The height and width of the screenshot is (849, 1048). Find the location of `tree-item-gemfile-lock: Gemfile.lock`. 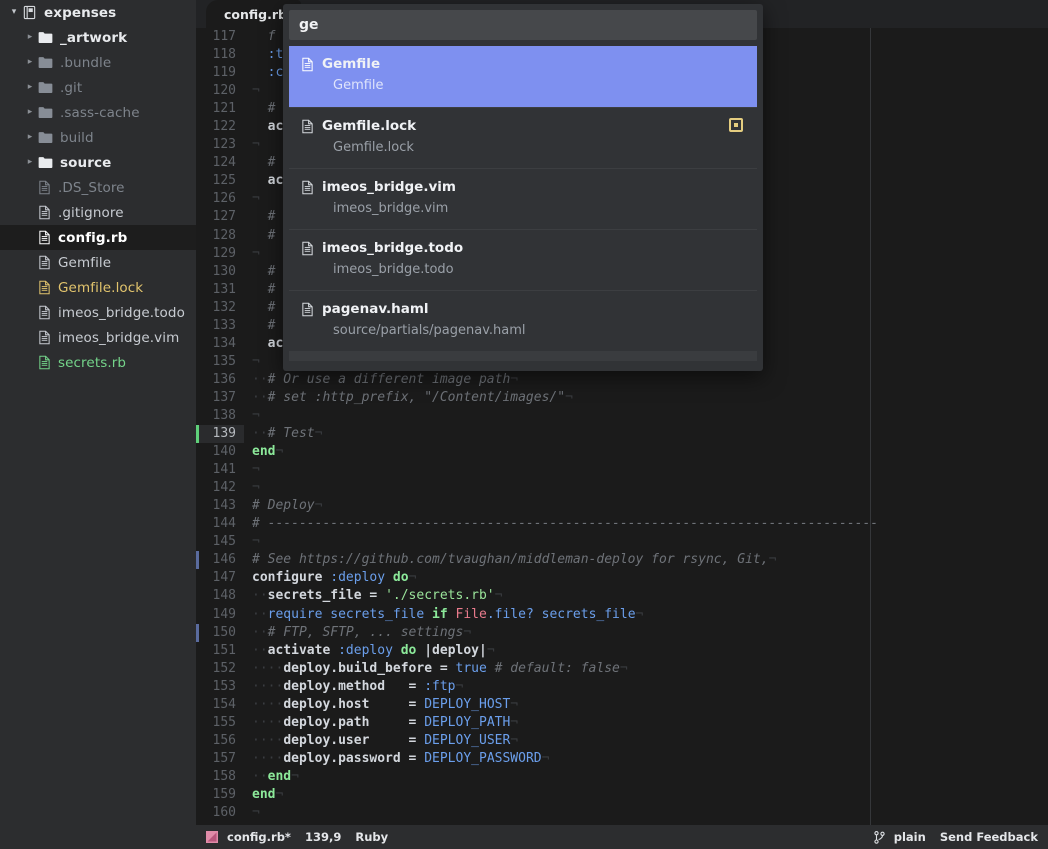

tree-item-gemfile-lock: Gemfile.lock is located at coordinates (98, 287).